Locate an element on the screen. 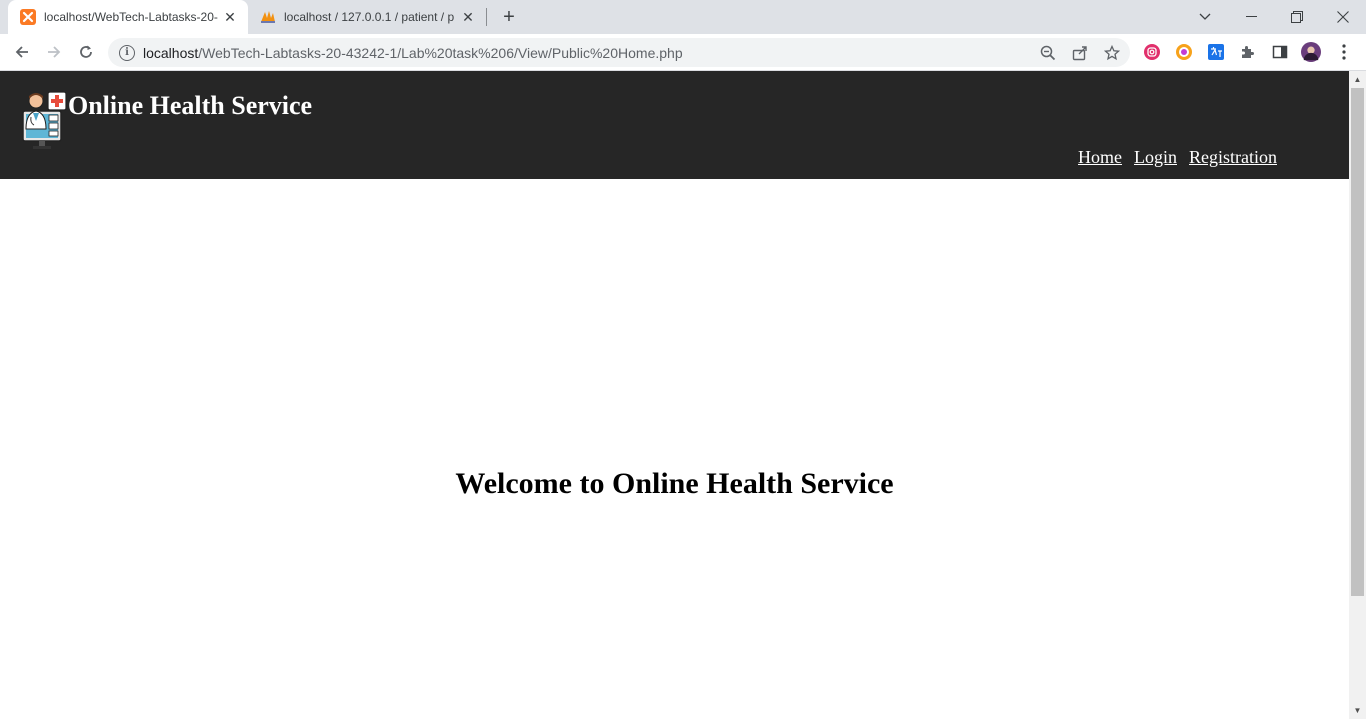 The height and width of the screenshot is (719, 1366). tab-phpmyadmin: localhost / 127.0.0.1 / patient / p ✕ is located at coordinates (367, 17).